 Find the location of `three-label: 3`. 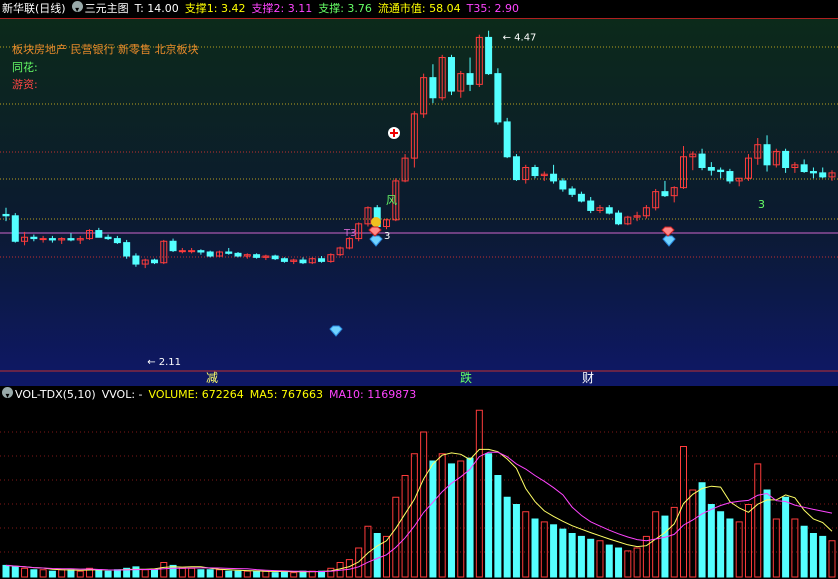

three-label: 3 is located at coordinates (761, 204).